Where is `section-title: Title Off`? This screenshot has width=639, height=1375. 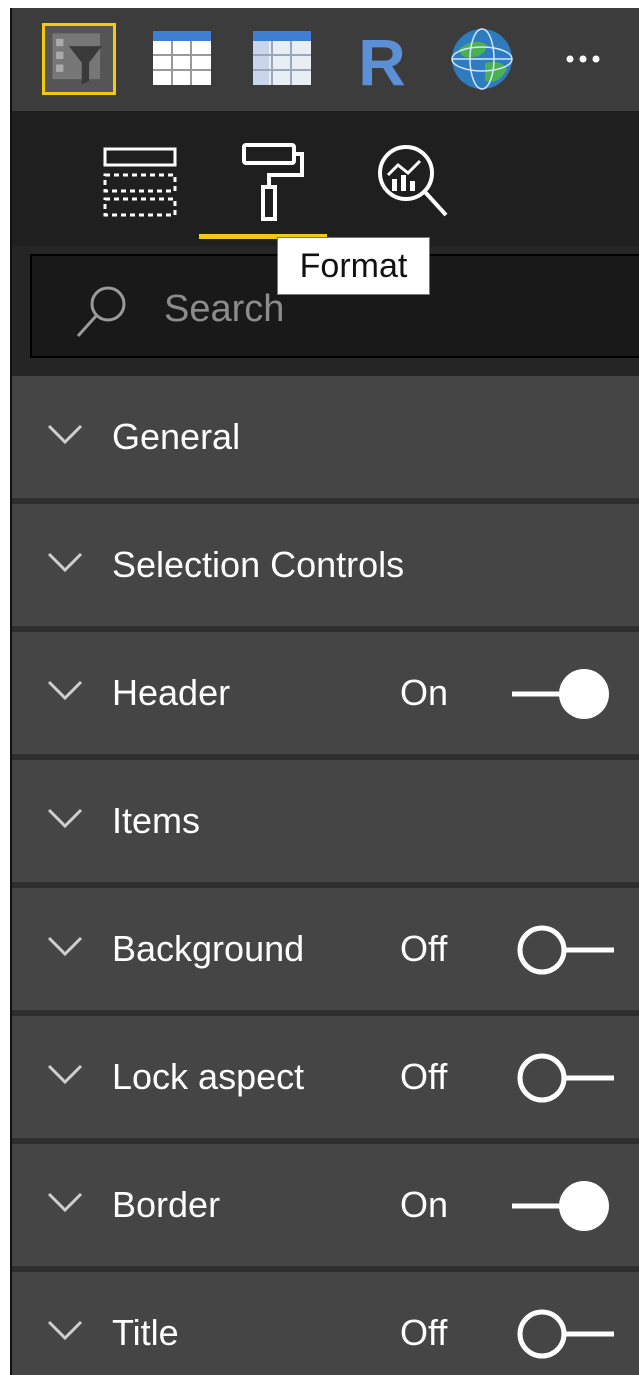
section-title: Title Off is located at coordinates (325, 1323).